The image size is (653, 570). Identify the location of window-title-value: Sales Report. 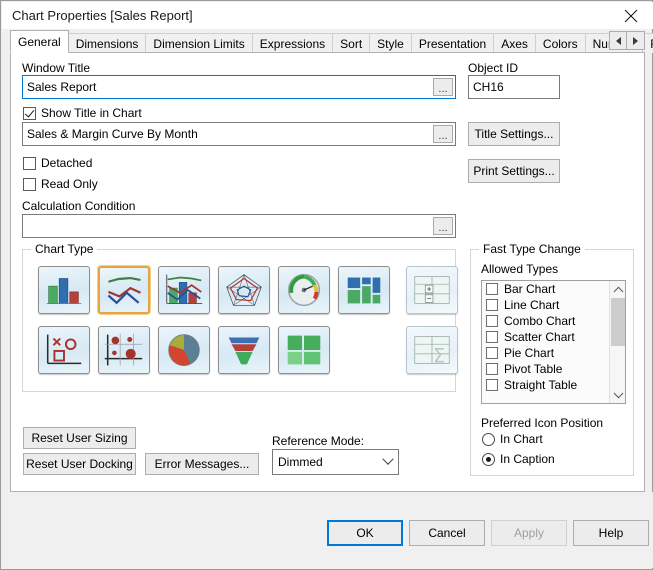
(62, 87).